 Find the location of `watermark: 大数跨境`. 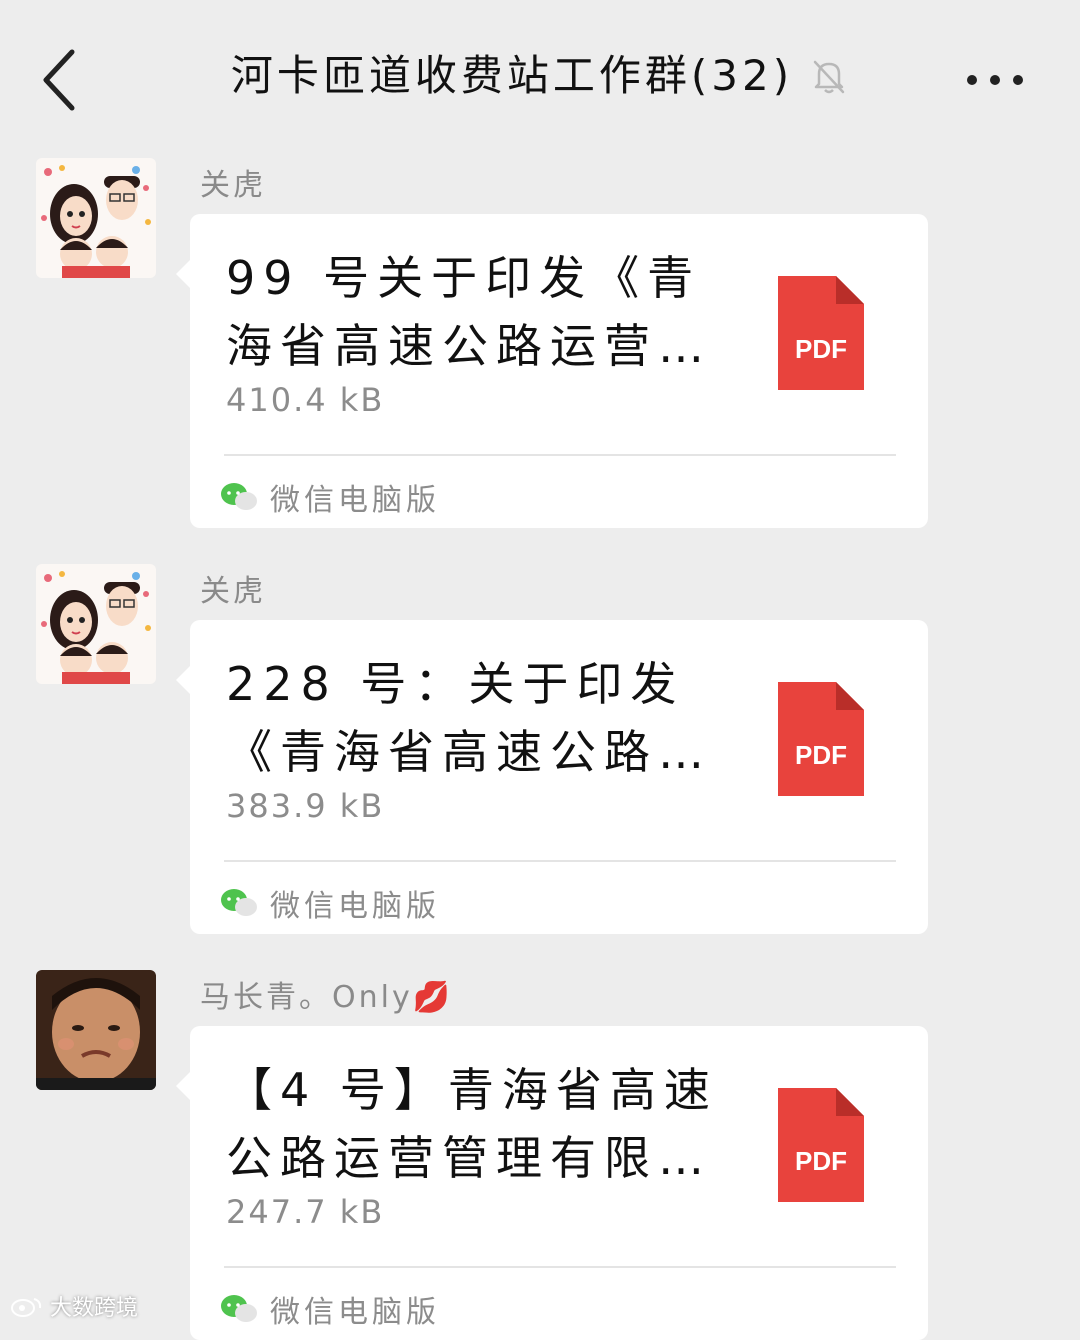

watermark: 大数跨境 is located at coordinates (74, 1306).